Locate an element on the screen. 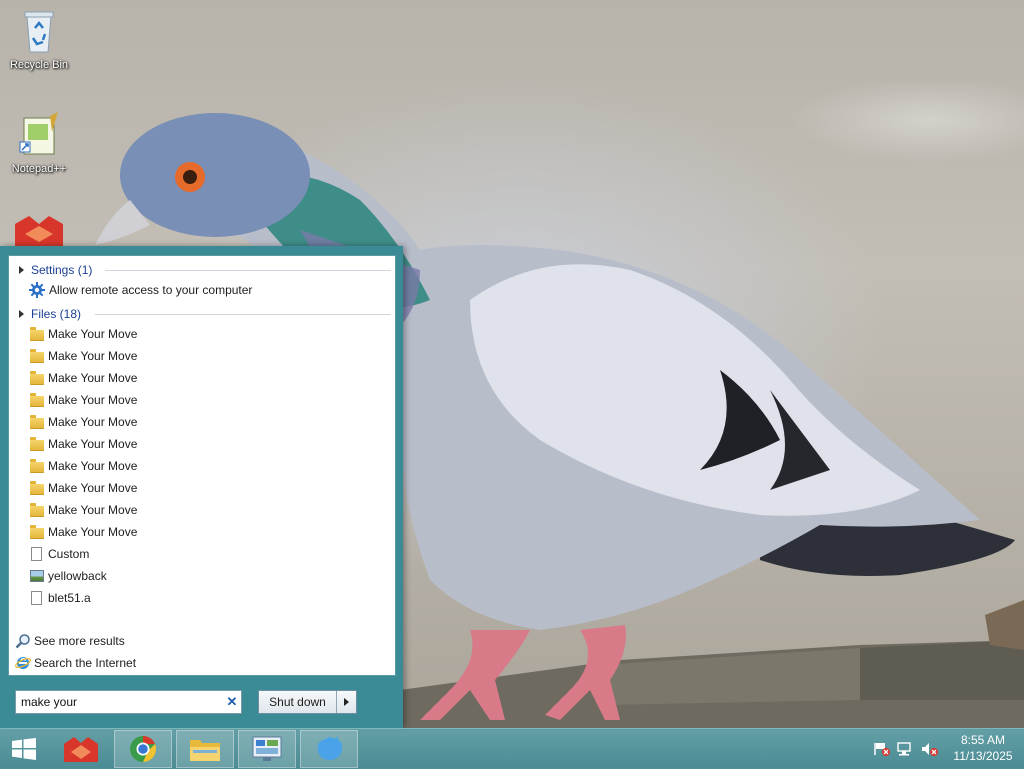  control-panel-icon is located at coordinates (267, 748).